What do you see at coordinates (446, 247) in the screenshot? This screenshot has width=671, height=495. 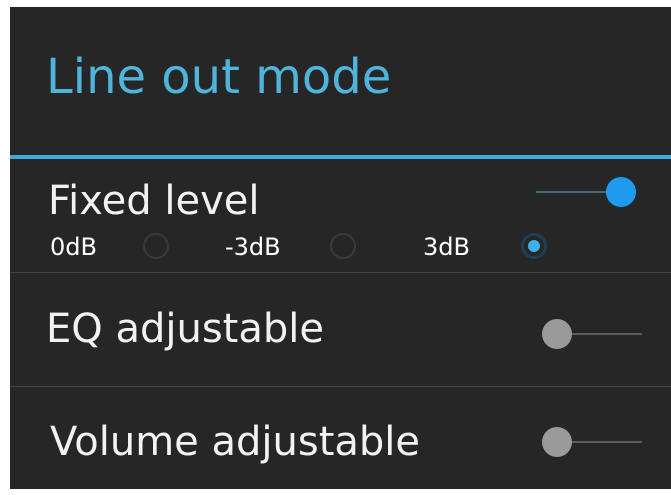 I see `option-3db-label: 3dB` at bounding box center [446, 247].